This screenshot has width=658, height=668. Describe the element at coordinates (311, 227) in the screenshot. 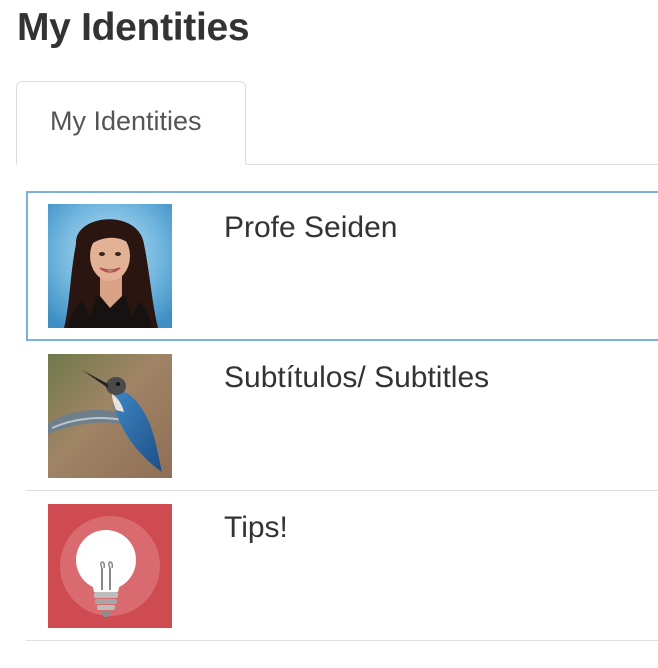

I see `identity-name: Profe Seiden` at that location.